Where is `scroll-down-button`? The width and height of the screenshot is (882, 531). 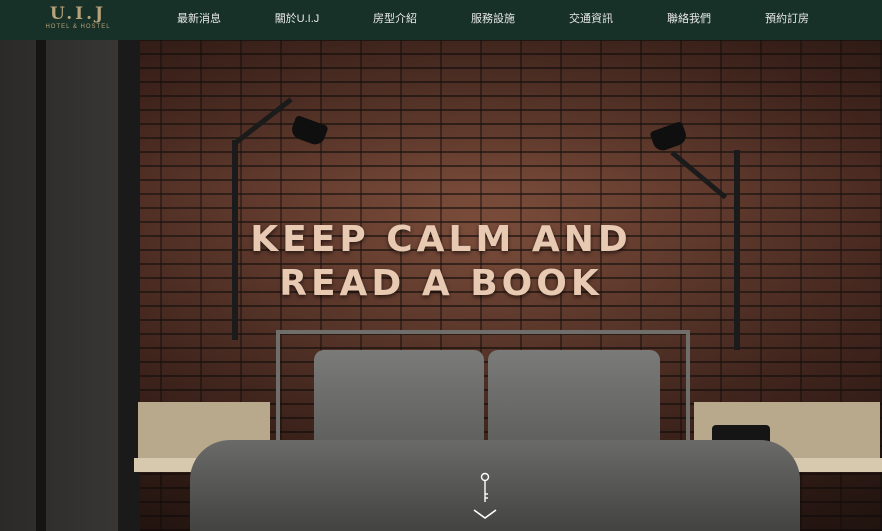 scroll-down-button is located at coordinates (485, 497).